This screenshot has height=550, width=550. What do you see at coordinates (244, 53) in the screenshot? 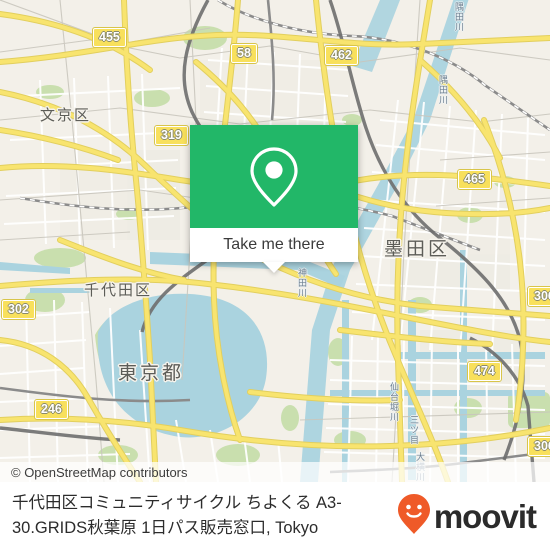
I see `road-shield-58: 58` at bounding box center [244, 53].